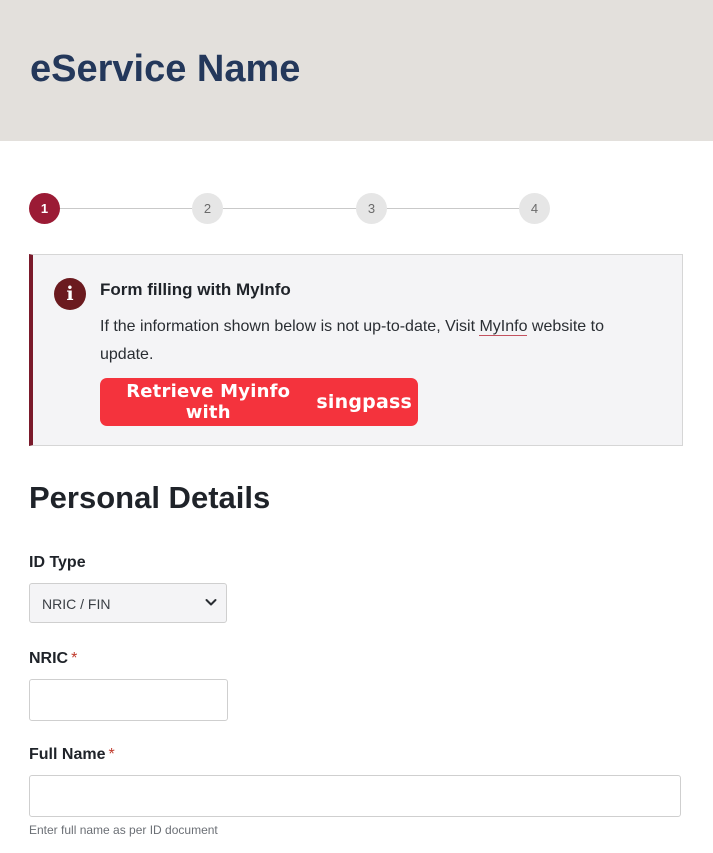 The width and height of the screenshot is (713, 853). I want to click on page-title: eService Name, so click(165, 69).